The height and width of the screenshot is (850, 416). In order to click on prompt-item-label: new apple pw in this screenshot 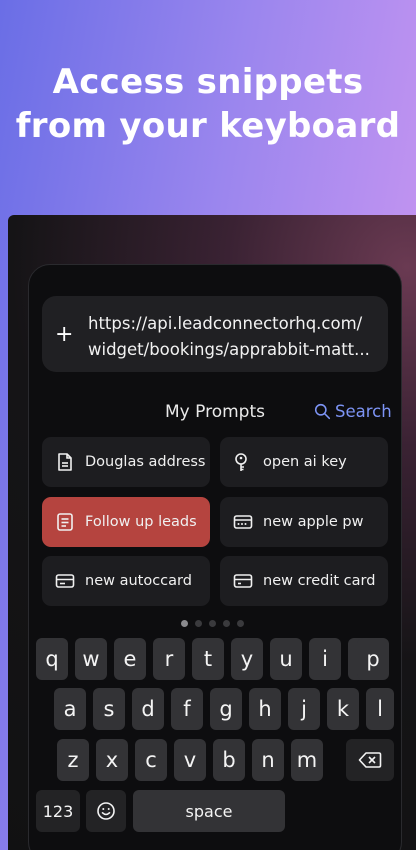, I will do `click(313, 522)`.